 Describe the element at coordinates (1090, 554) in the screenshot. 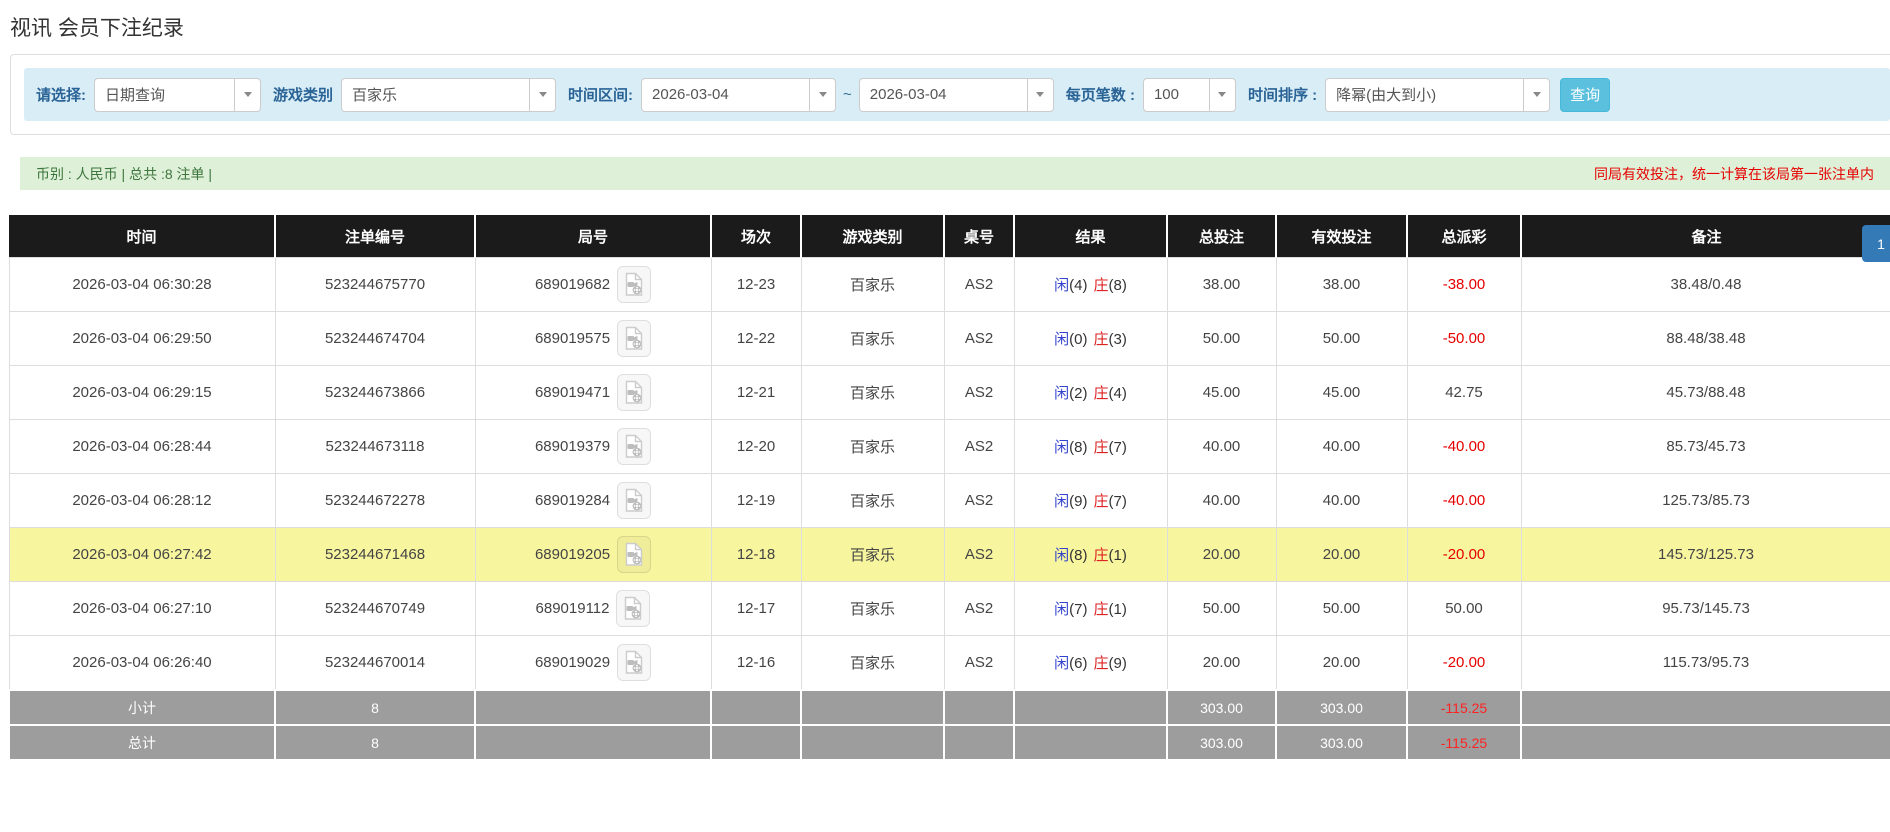

I see `cell-result: 闲(8) 庄(1)` at that location.